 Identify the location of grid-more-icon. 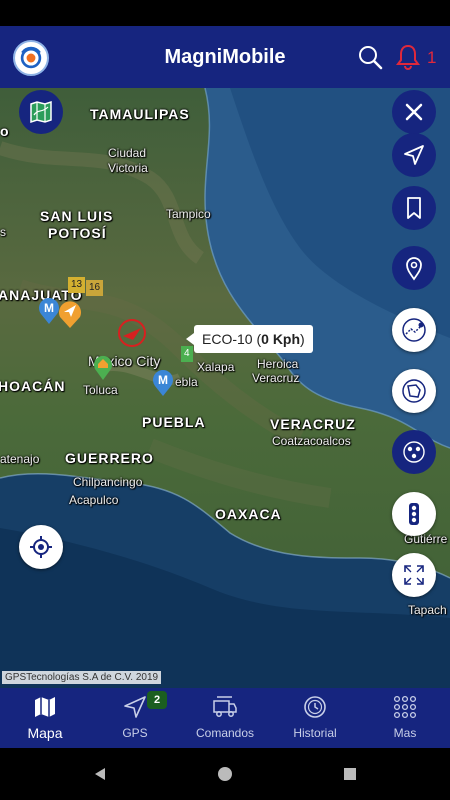
(405, 707).